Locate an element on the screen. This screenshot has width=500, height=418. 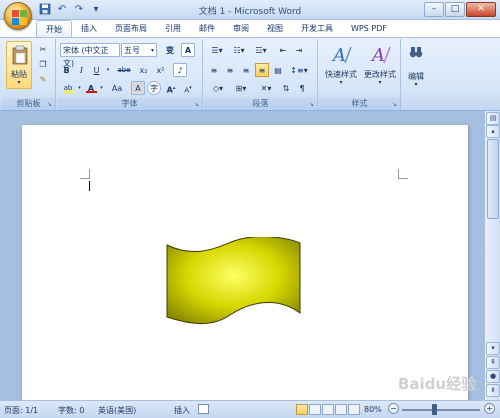
highlight-button: ab is located at coordinates (68, 88).